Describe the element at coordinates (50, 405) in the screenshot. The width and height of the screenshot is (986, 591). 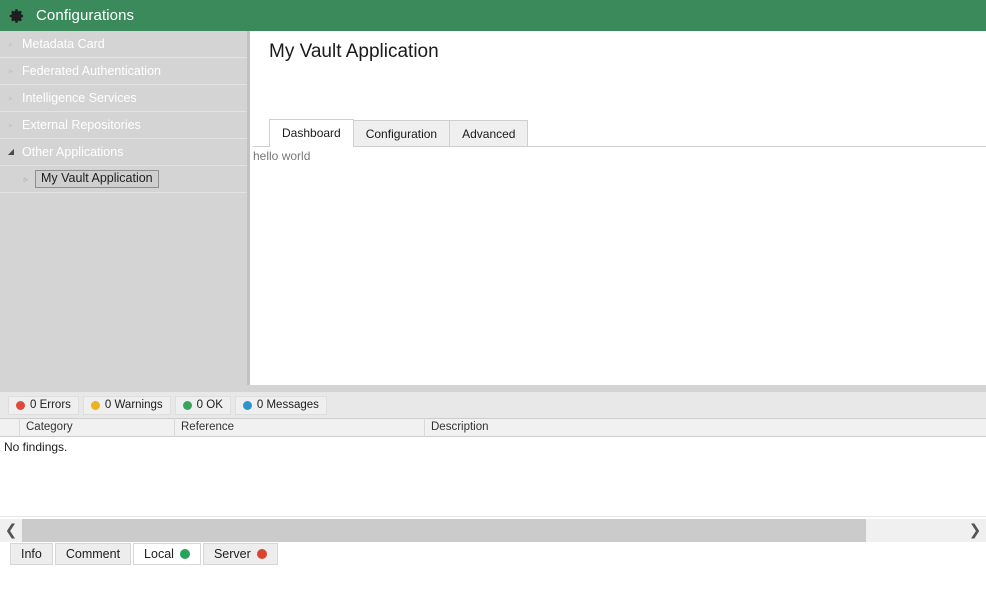
I see `filter-errors-label: 0 Errors` at that location.